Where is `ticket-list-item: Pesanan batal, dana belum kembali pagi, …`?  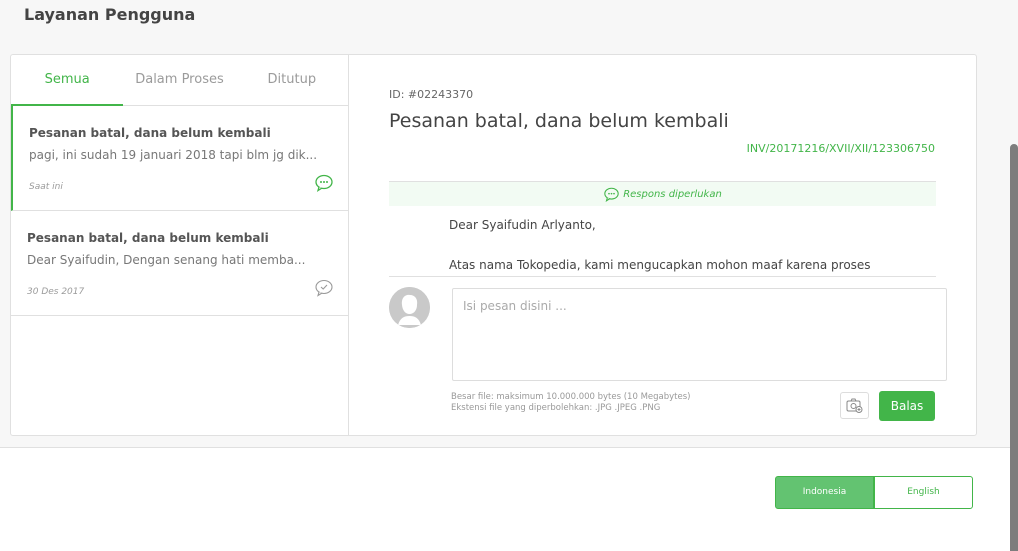
ticket-list-item: Pesanan batal, dana belum kembali pagi, … is located at coordinates (179, 158).